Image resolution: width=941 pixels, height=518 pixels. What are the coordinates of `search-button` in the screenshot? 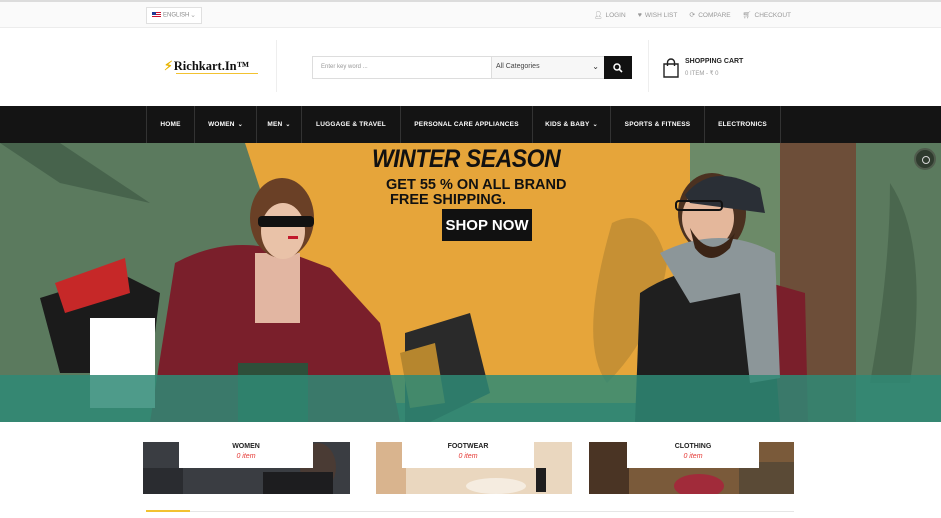 It's located at (618, 67).